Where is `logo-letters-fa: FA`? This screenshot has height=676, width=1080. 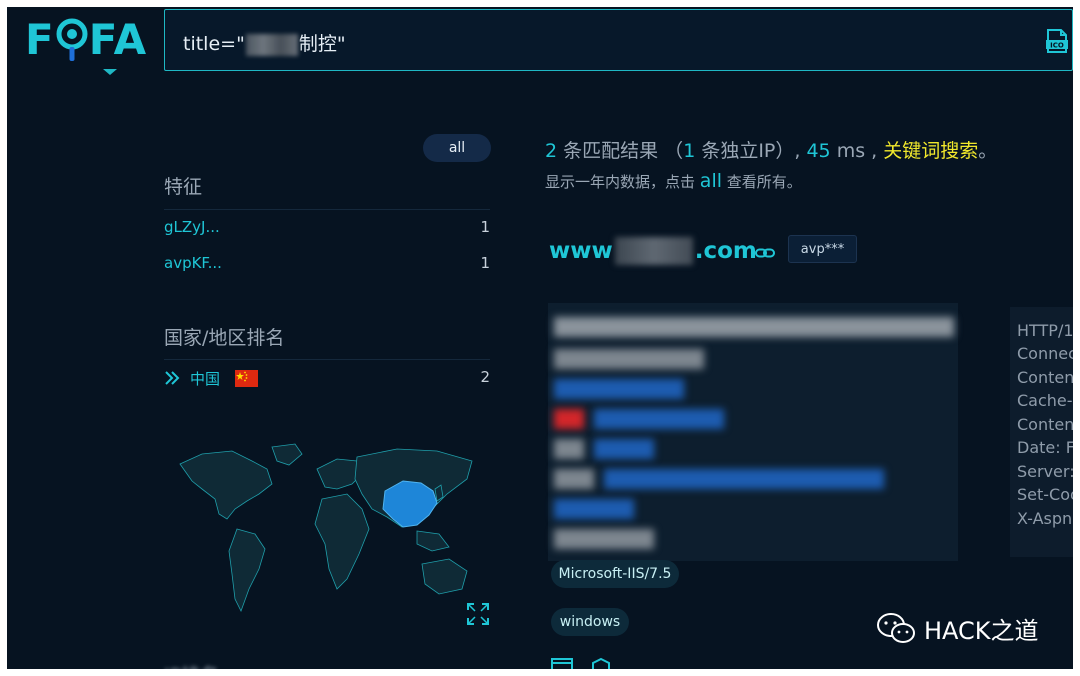 logo-letters-fa: FA is located at coordinates (118, 39).